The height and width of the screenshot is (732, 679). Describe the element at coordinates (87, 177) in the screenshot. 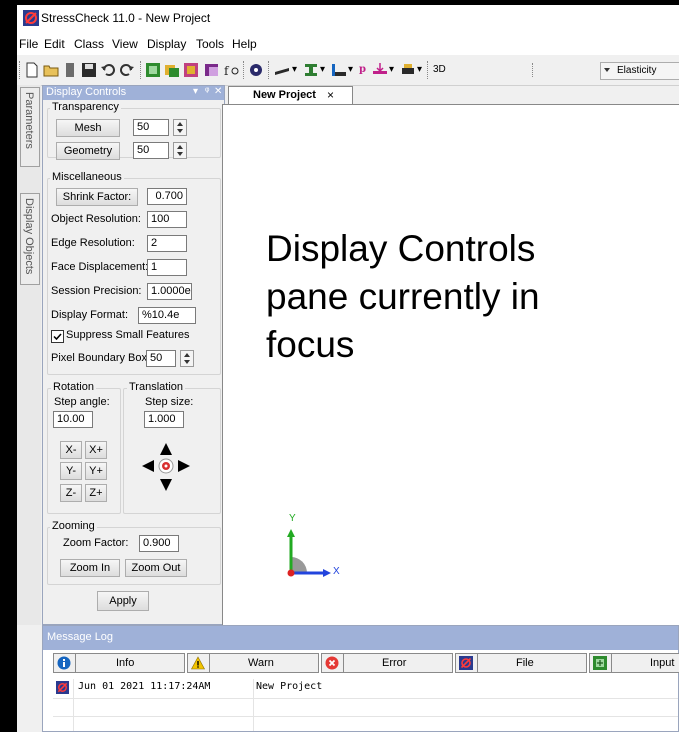

I see `miscellaneous-label: Miscellaneous` at that location.